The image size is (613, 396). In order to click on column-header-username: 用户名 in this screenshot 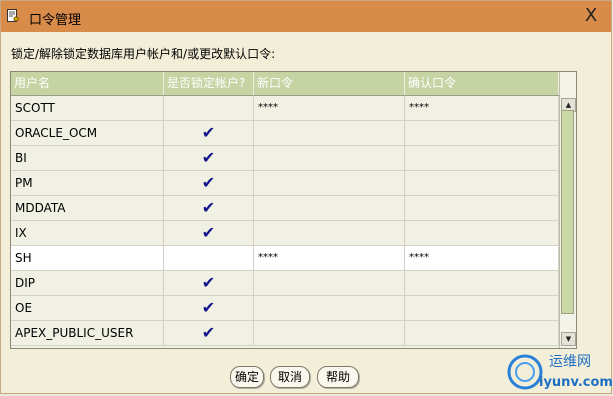, I will do `click(87, 83)`.